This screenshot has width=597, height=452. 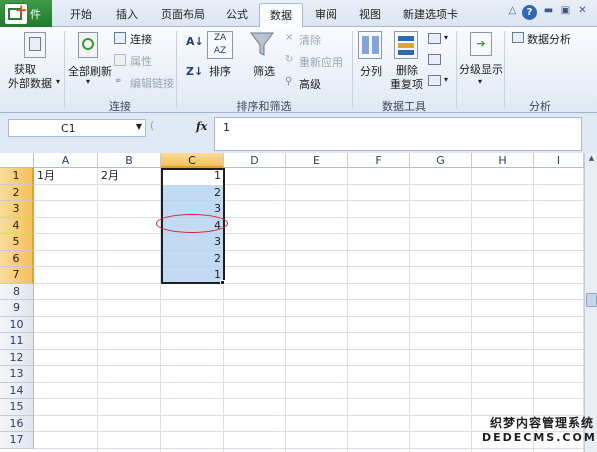 What do you see at coordinates (77, 128) in the screenshot?
I see `name-box: C1 ▼` at bounding box center [77, 128].